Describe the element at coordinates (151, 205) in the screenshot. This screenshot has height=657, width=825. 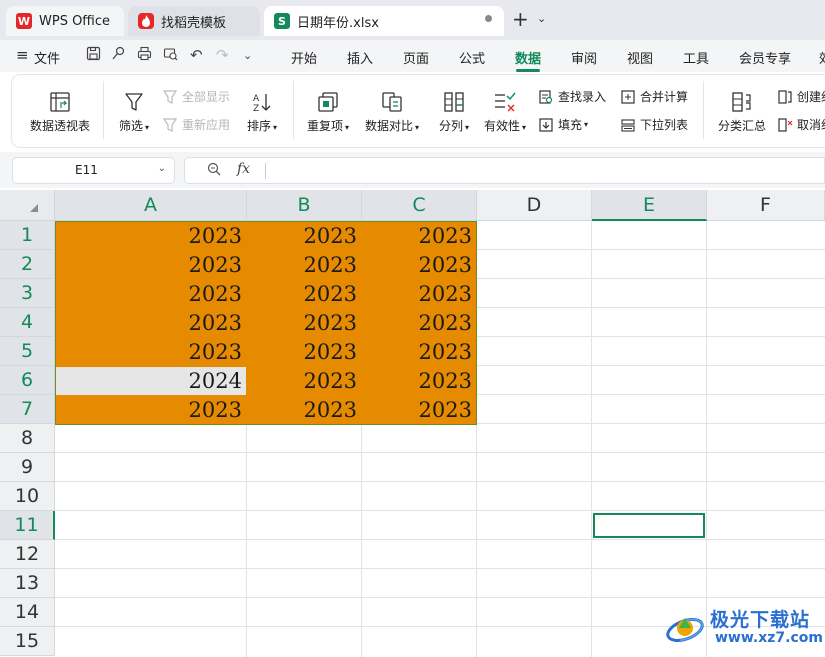
I see `column-header-a: A` at that location.